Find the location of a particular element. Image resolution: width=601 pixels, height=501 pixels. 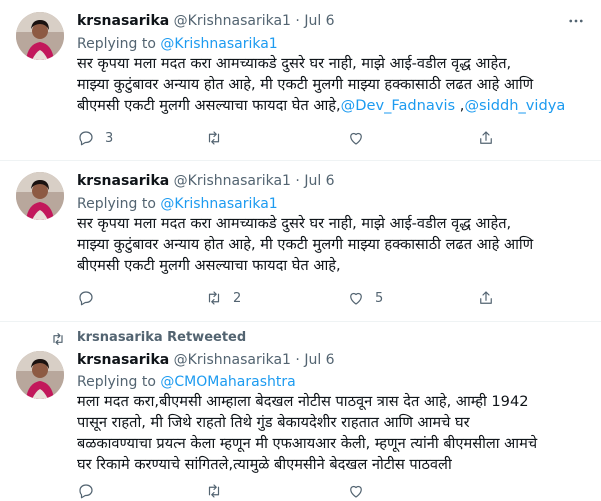

replying-to: Replying to @CMOMaharashtra is located at coordinates (186, 382).